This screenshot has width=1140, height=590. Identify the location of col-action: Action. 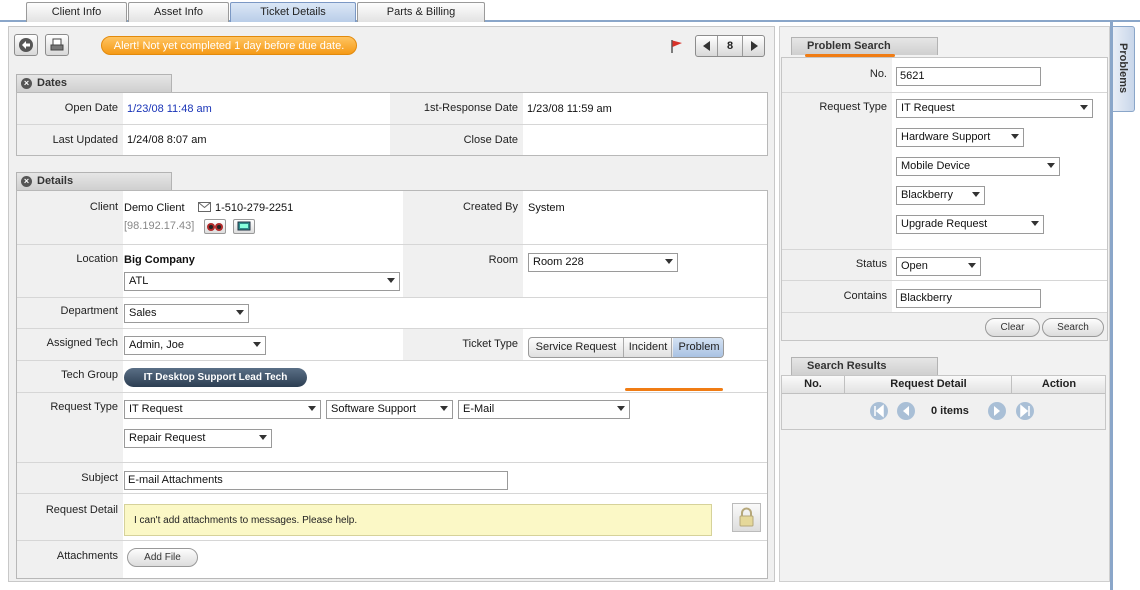
(1059, 384).